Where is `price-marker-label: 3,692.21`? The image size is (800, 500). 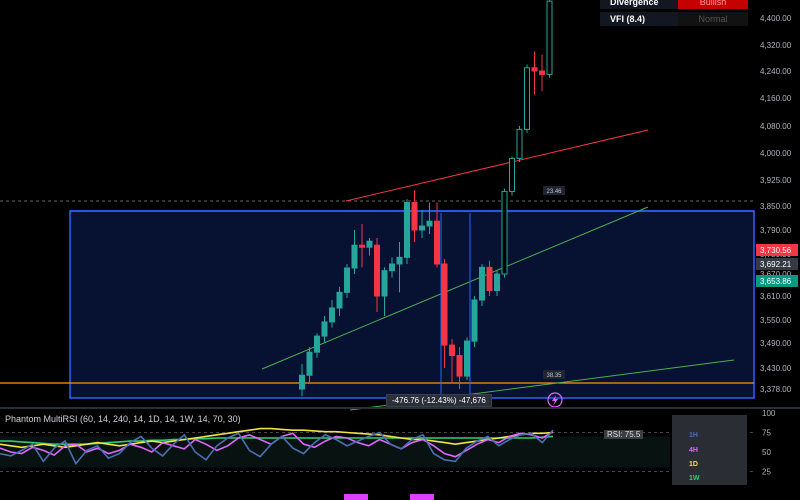
price-marker-label: 3,692.21 is located at coordinates (776, 264).